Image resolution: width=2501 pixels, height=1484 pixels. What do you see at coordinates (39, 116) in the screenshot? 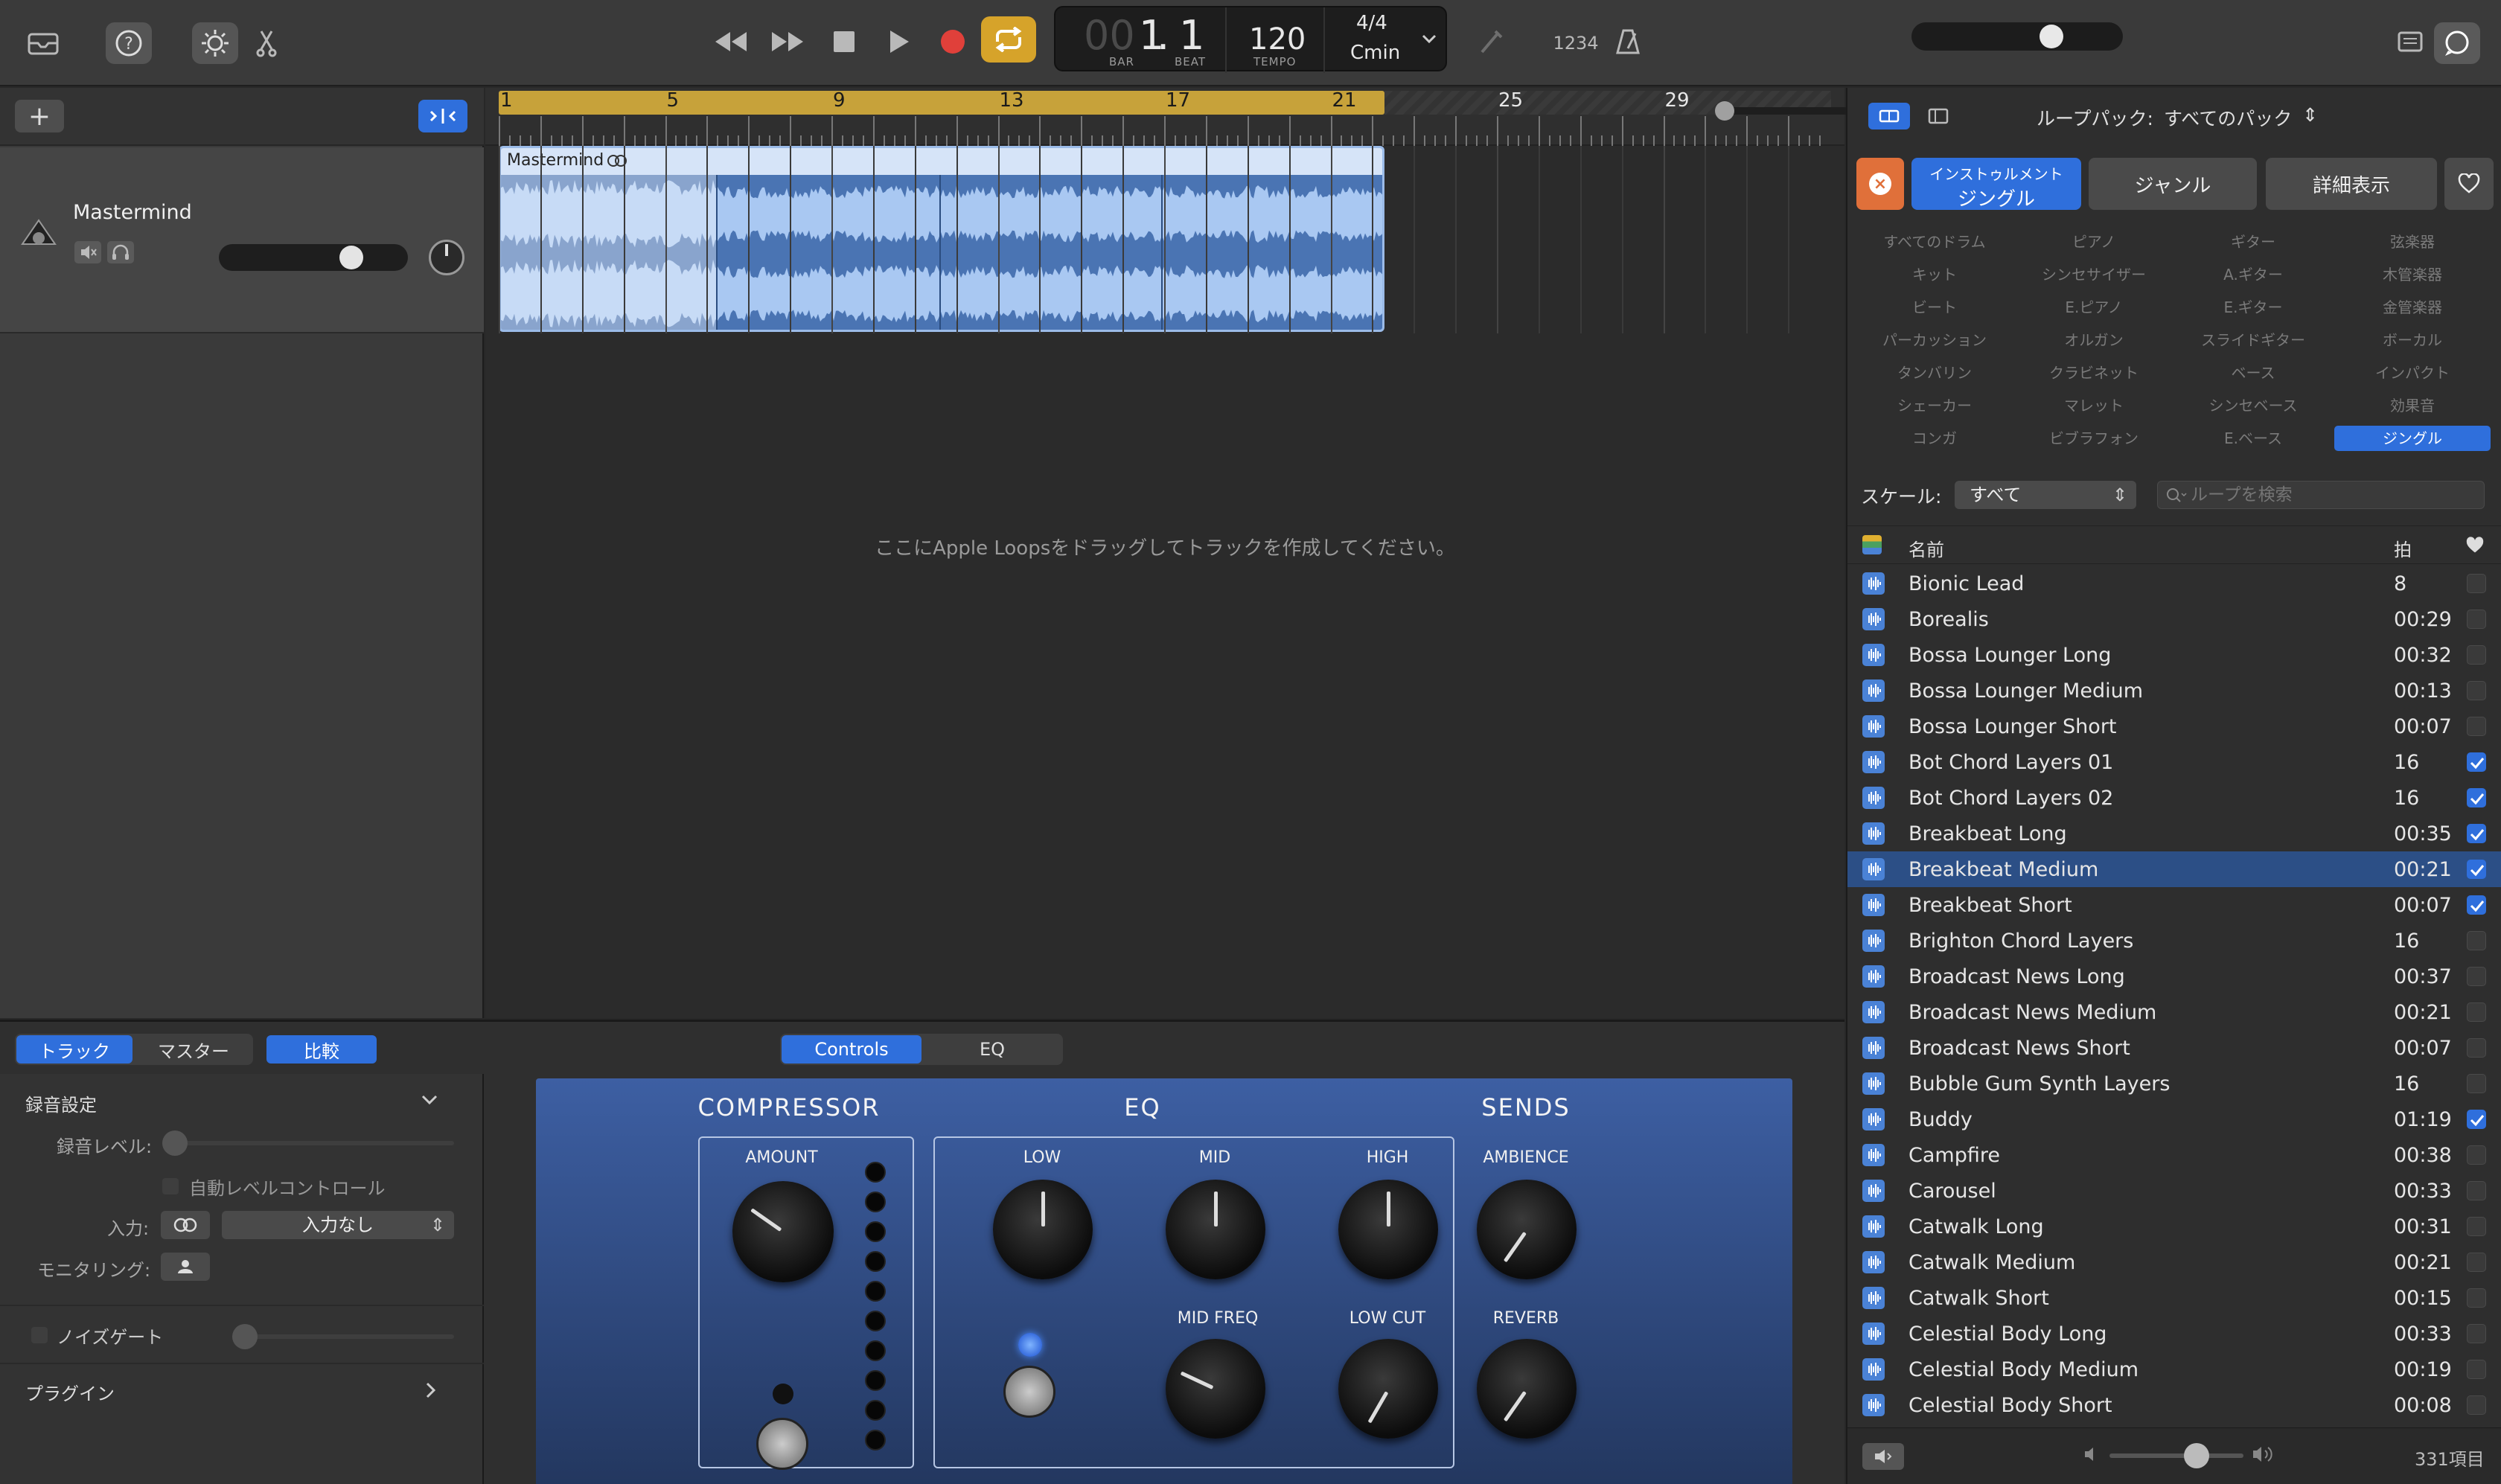
I see `add-track-button: +` at bounding box center [39, 116].